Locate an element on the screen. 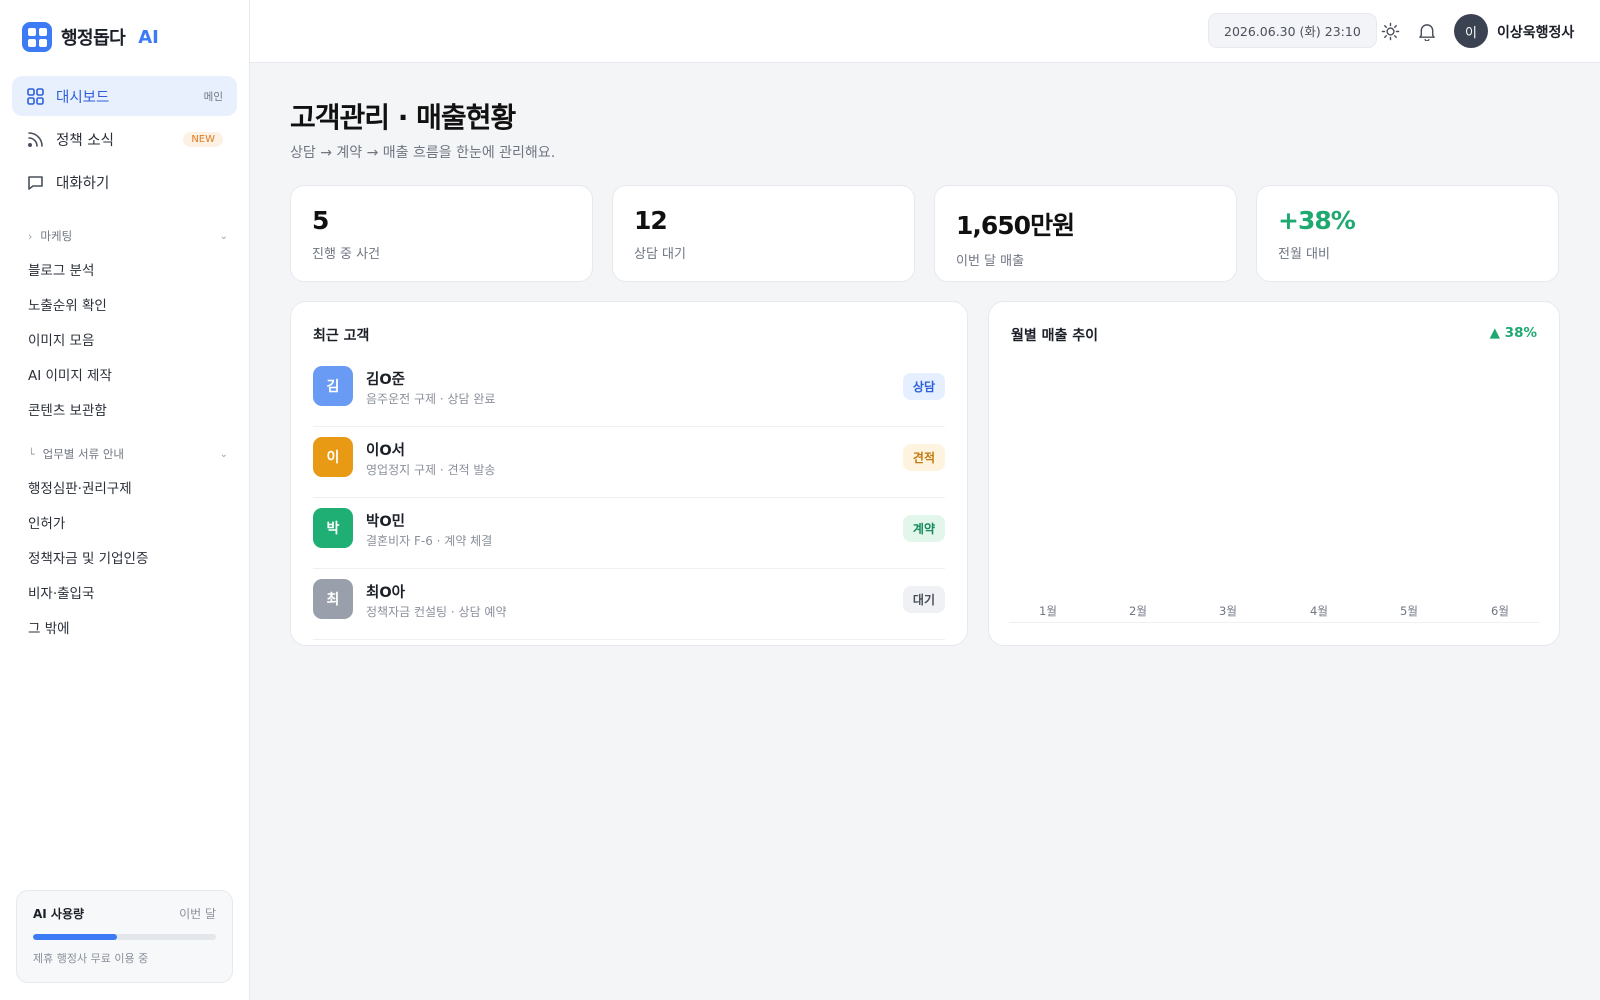 The width and height of the screenshot is (1600, 1000). stat-value: 12 is located at coordinates (651, 220).